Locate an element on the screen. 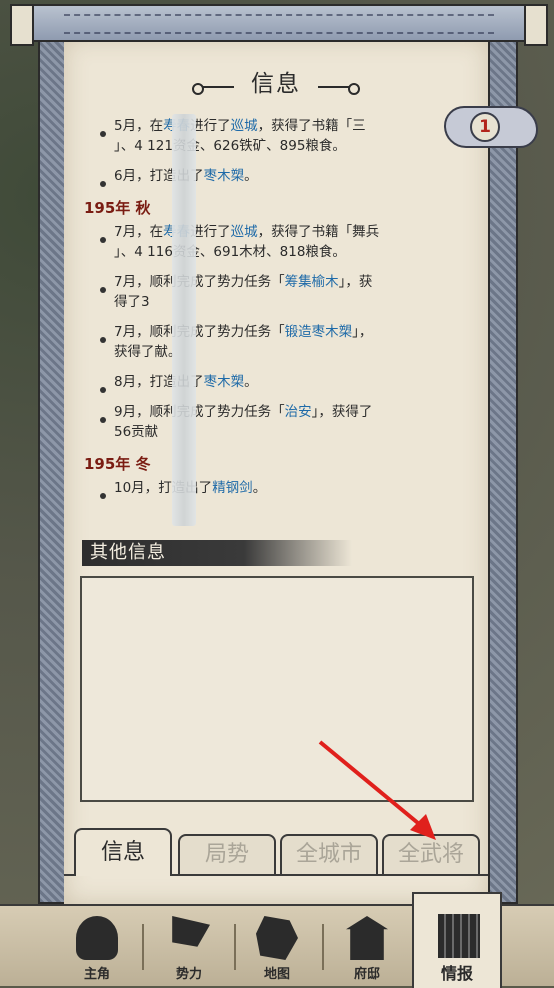 The height and width of the screenshot is (988, 554). nav-faction: 势力 is located at coordinates (189, 946).